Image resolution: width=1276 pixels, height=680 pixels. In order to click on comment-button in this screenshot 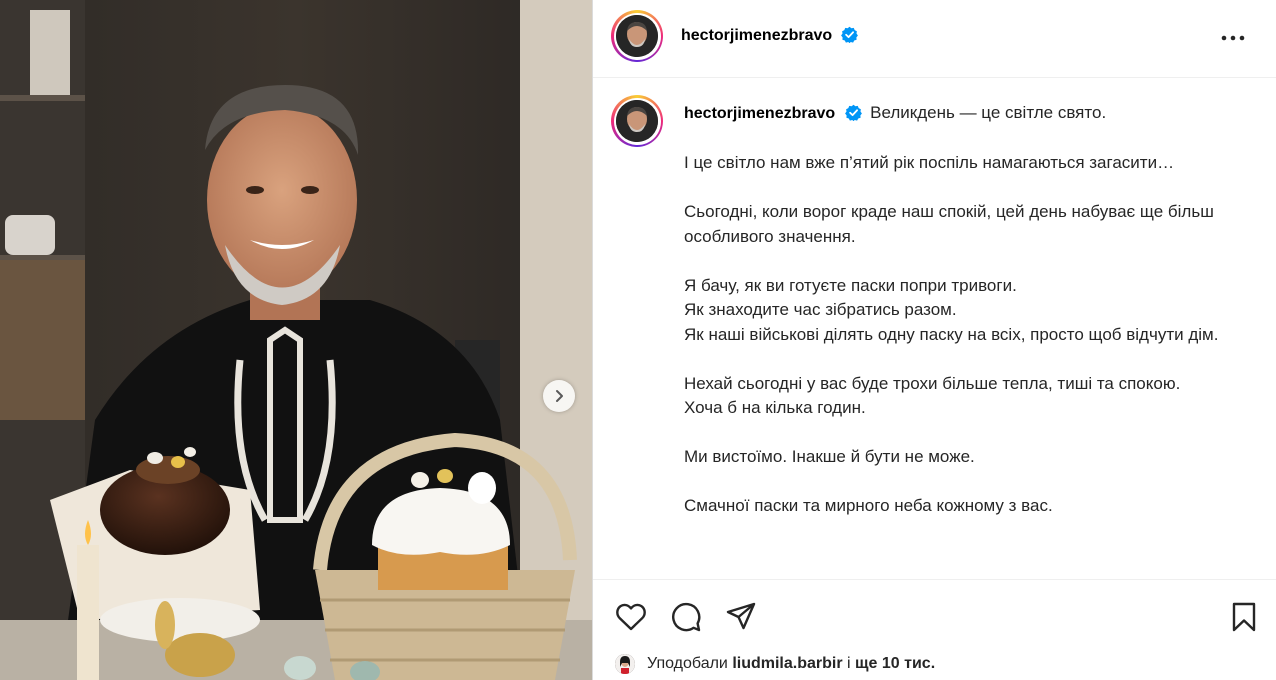, I will do `click(686, 617)`.